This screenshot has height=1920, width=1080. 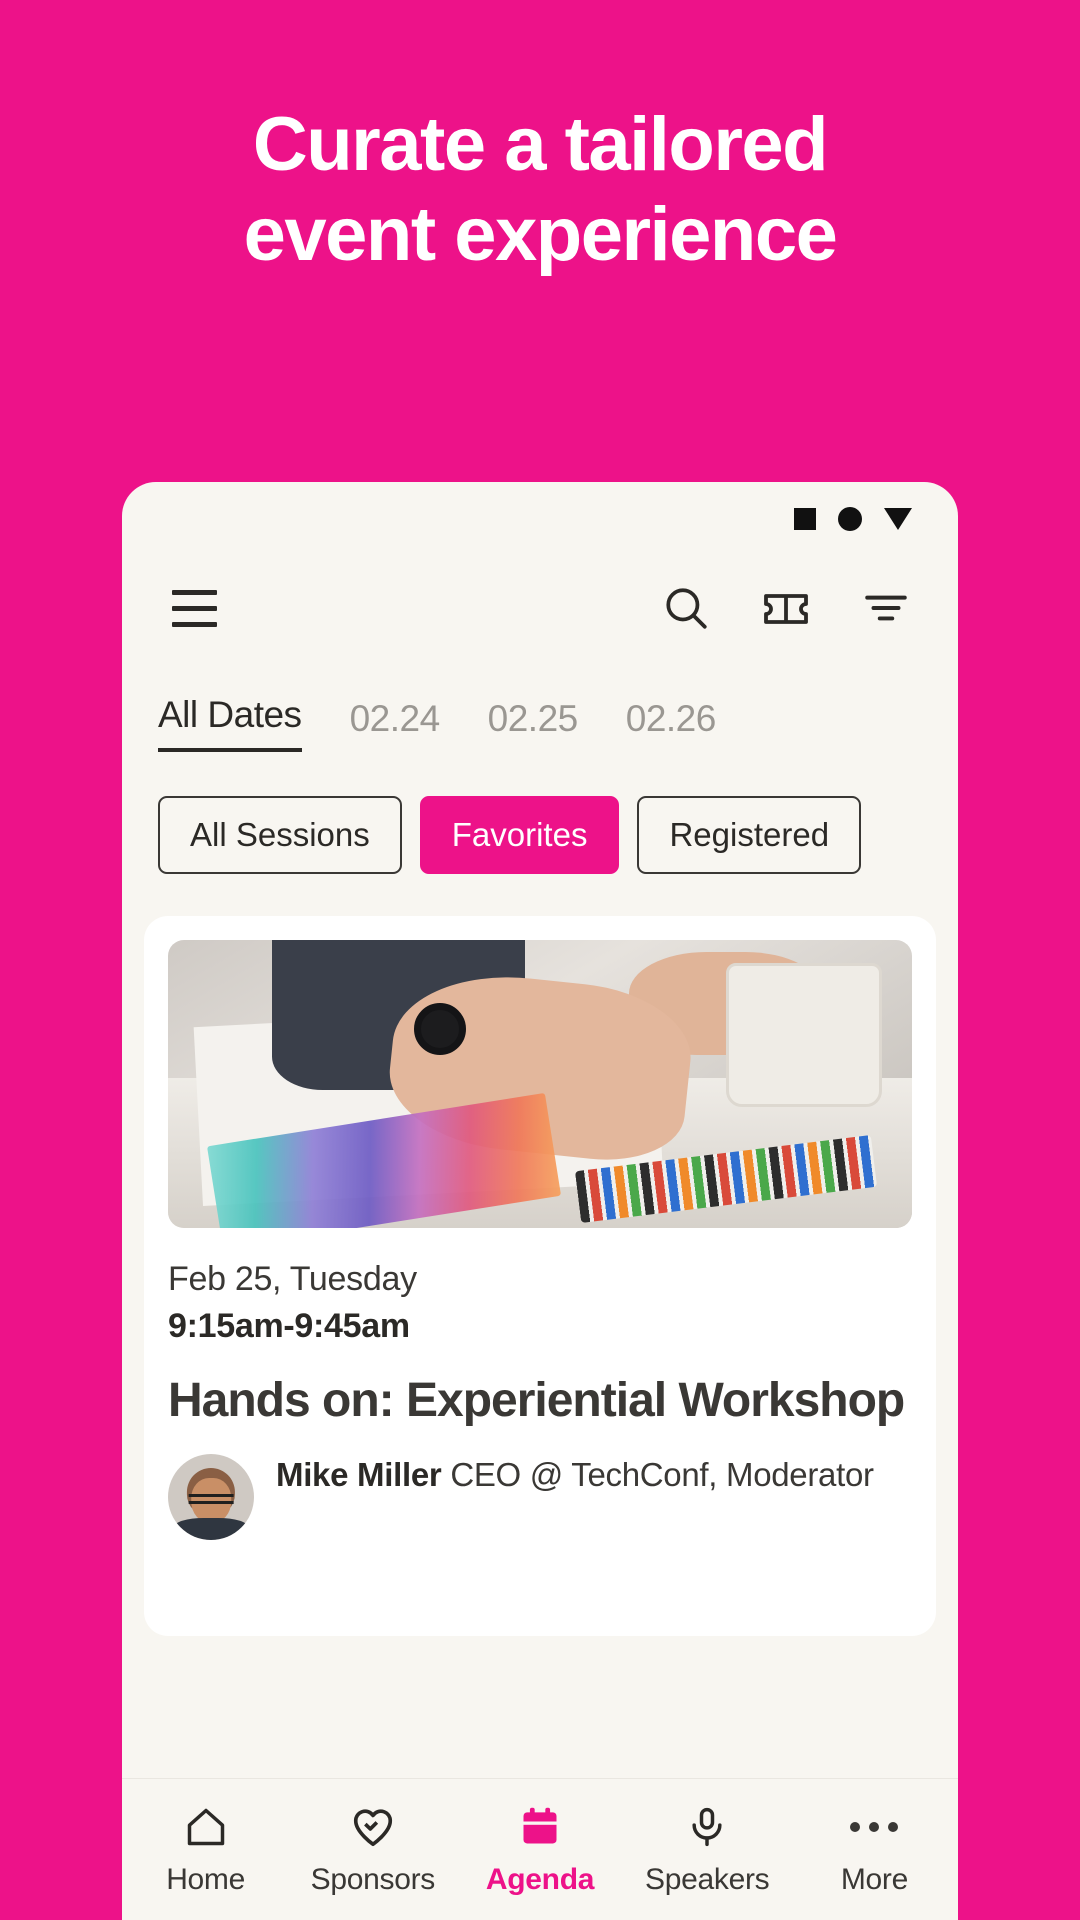 I want to click on date-tabs: All Dates 02.24 02.25 02.26, so click(x=540, y=706).